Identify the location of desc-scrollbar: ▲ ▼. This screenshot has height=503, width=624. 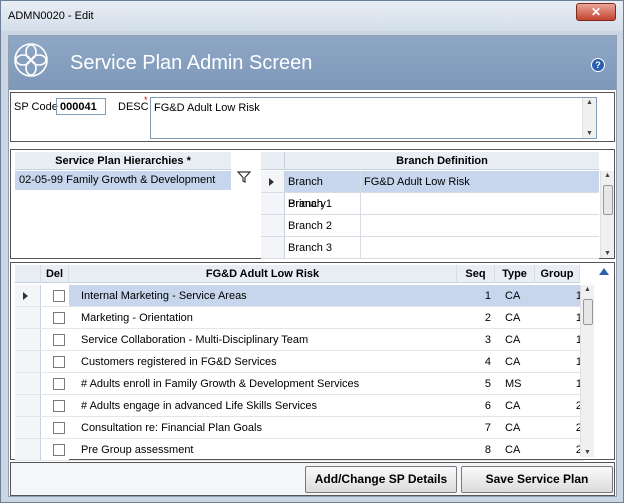
(589, 118).